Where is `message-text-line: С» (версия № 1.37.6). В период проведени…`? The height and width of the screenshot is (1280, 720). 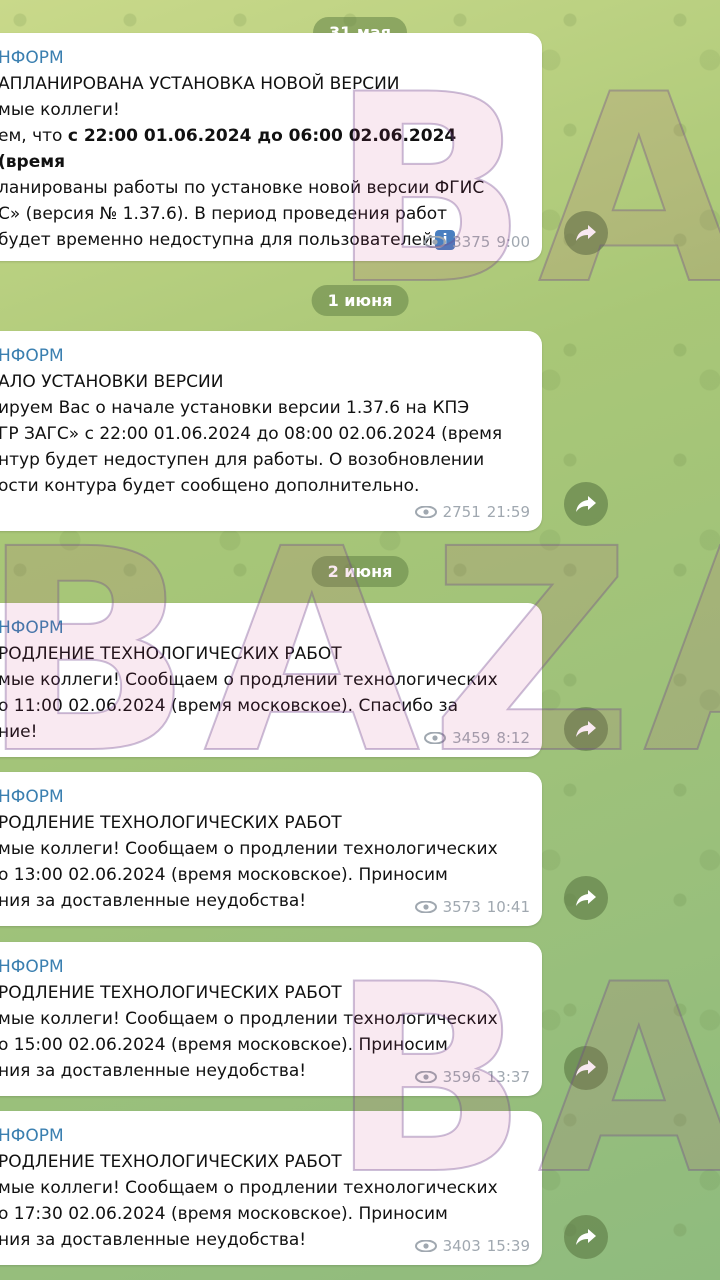
message-text-line: С» (версия № 1.37.6). В период проведени… is located at coordinates (224, 214).